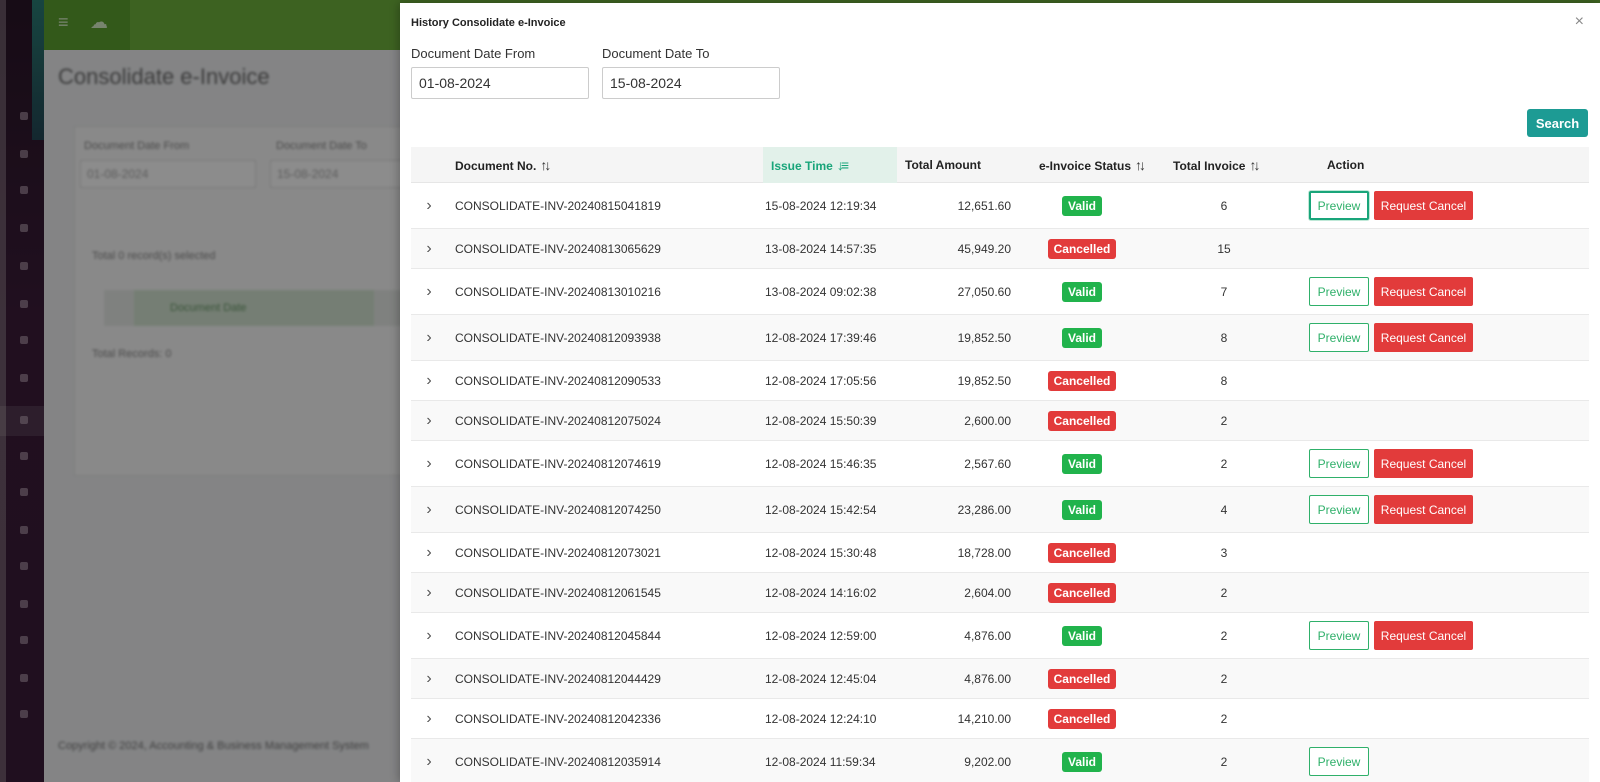  What do you see at coordinates (558, 718) in the screenshot?
I see `document-no-cell: CONSOLIDATE-INV-20240812042336` at bounding box center [558, 718].